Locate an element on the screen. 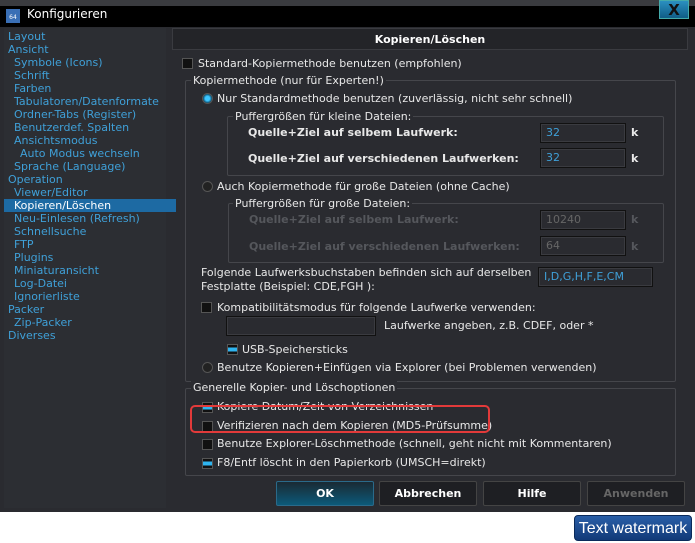 The image size is (695, 543). general-group-title: Generelle Kopier- und Löschoptionen is located at coordinates (294, 387).